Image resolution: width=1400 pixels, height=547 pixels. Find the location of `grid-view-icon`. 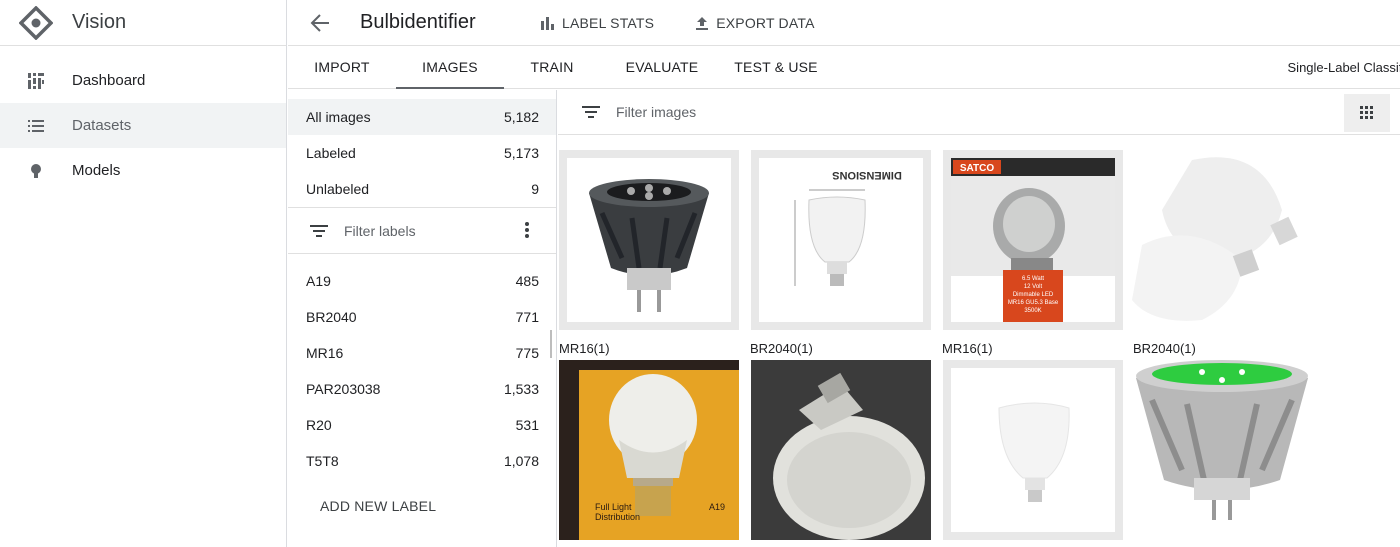

grid-view-icon is located at coordinates (1367, 113).